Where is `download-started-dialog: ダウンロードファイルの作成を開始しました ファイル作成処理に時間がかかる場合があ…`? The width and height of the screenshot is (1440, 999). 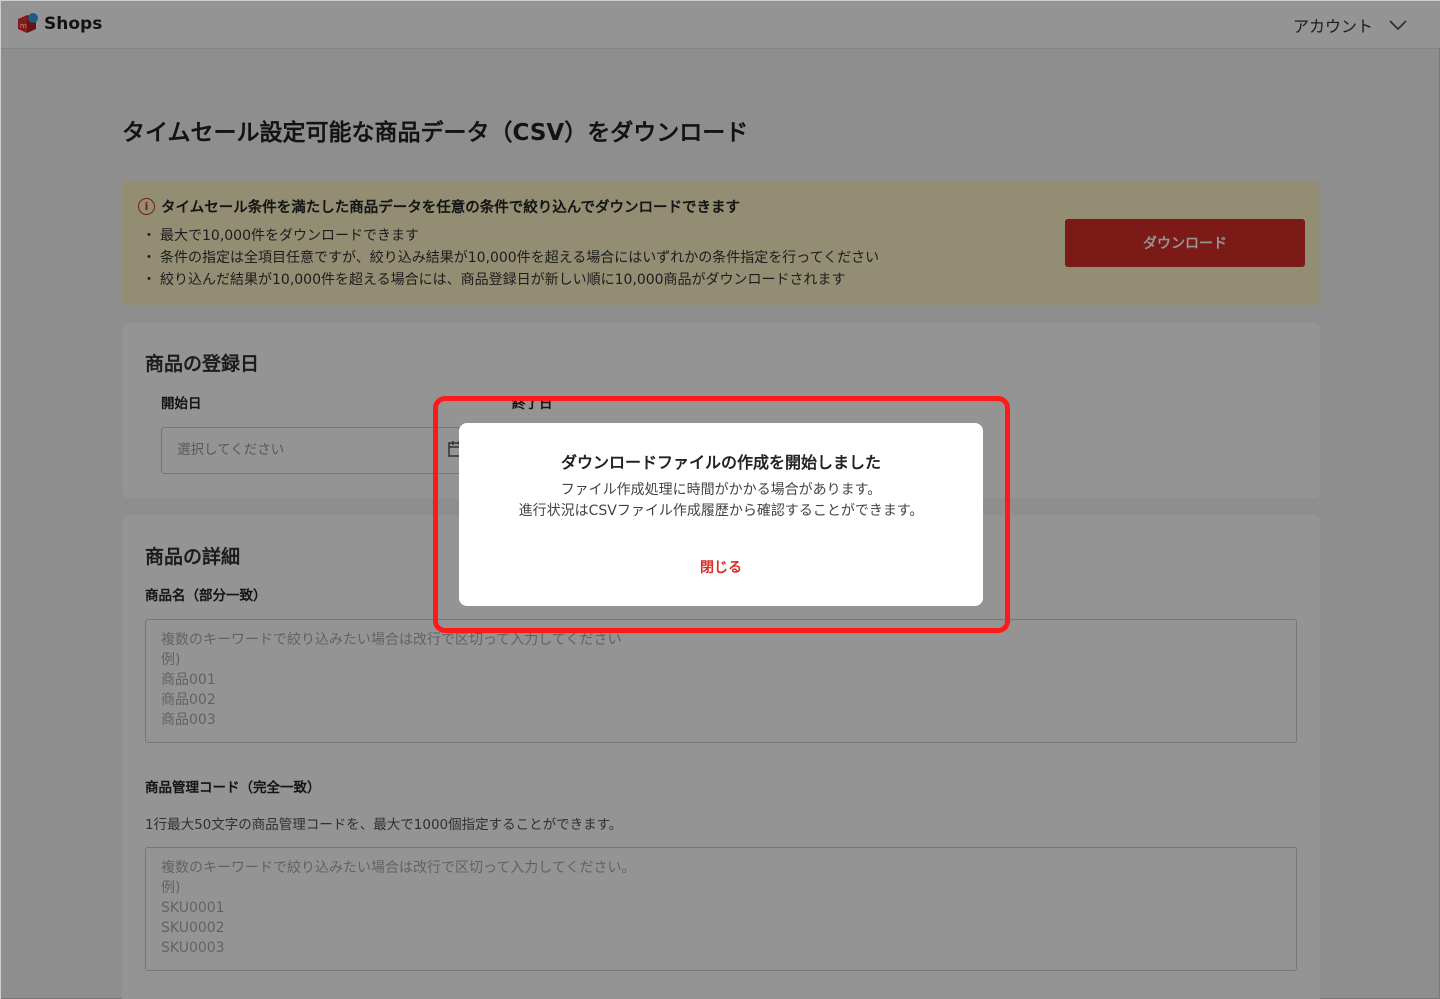
download-started-dialog: ダウンロードファイルの作成を開始しました ファイル作成処理に時間がかかる場合があ… is located at coordinates (721, 514).